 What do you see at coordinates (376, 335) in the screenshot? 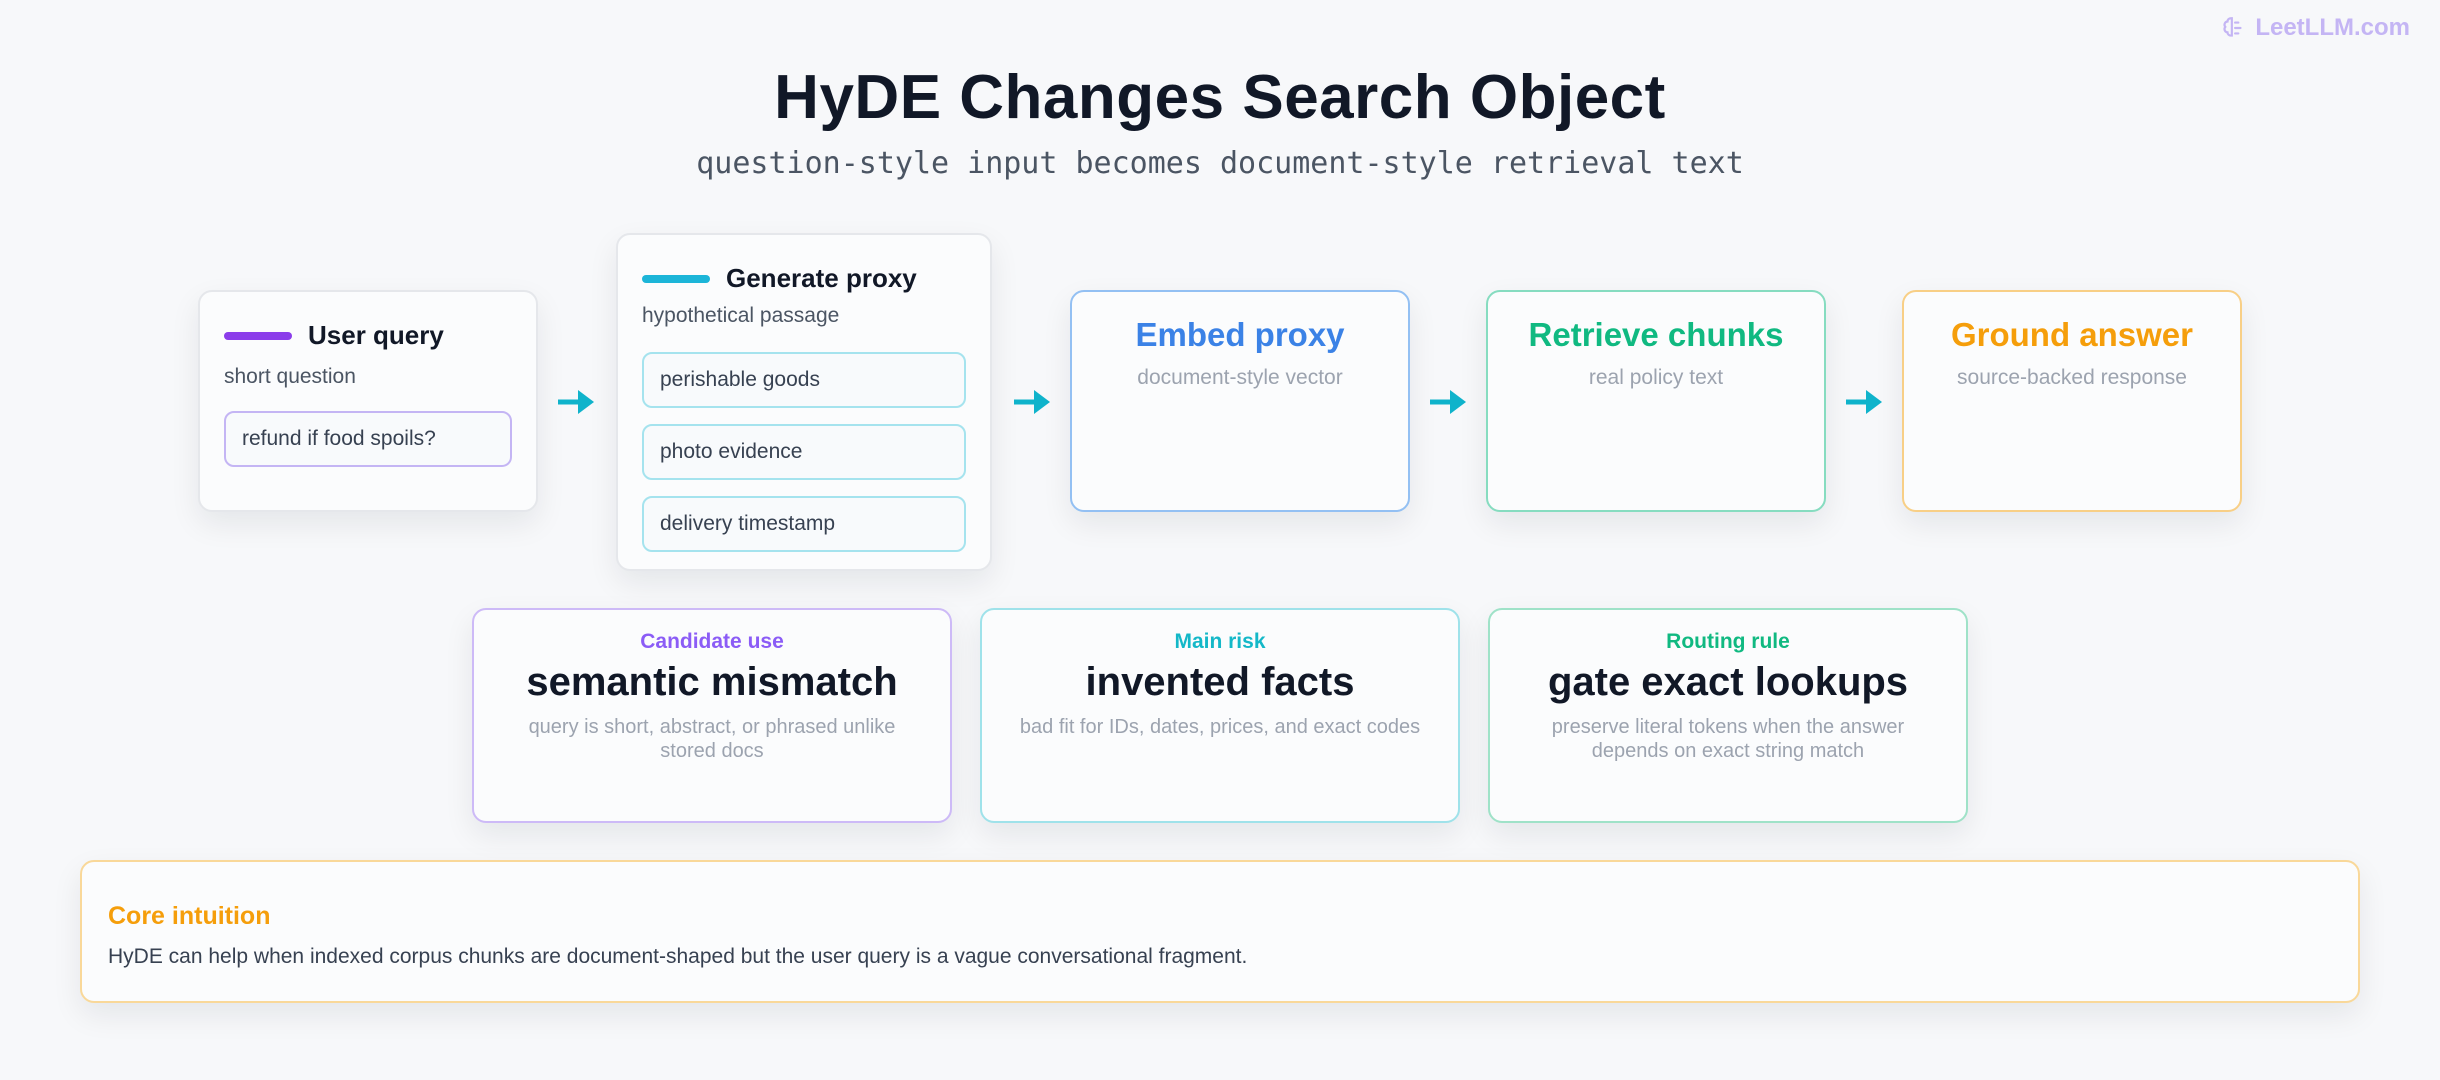
I see `user-query-label: User query` at bounding box center [376, 335].